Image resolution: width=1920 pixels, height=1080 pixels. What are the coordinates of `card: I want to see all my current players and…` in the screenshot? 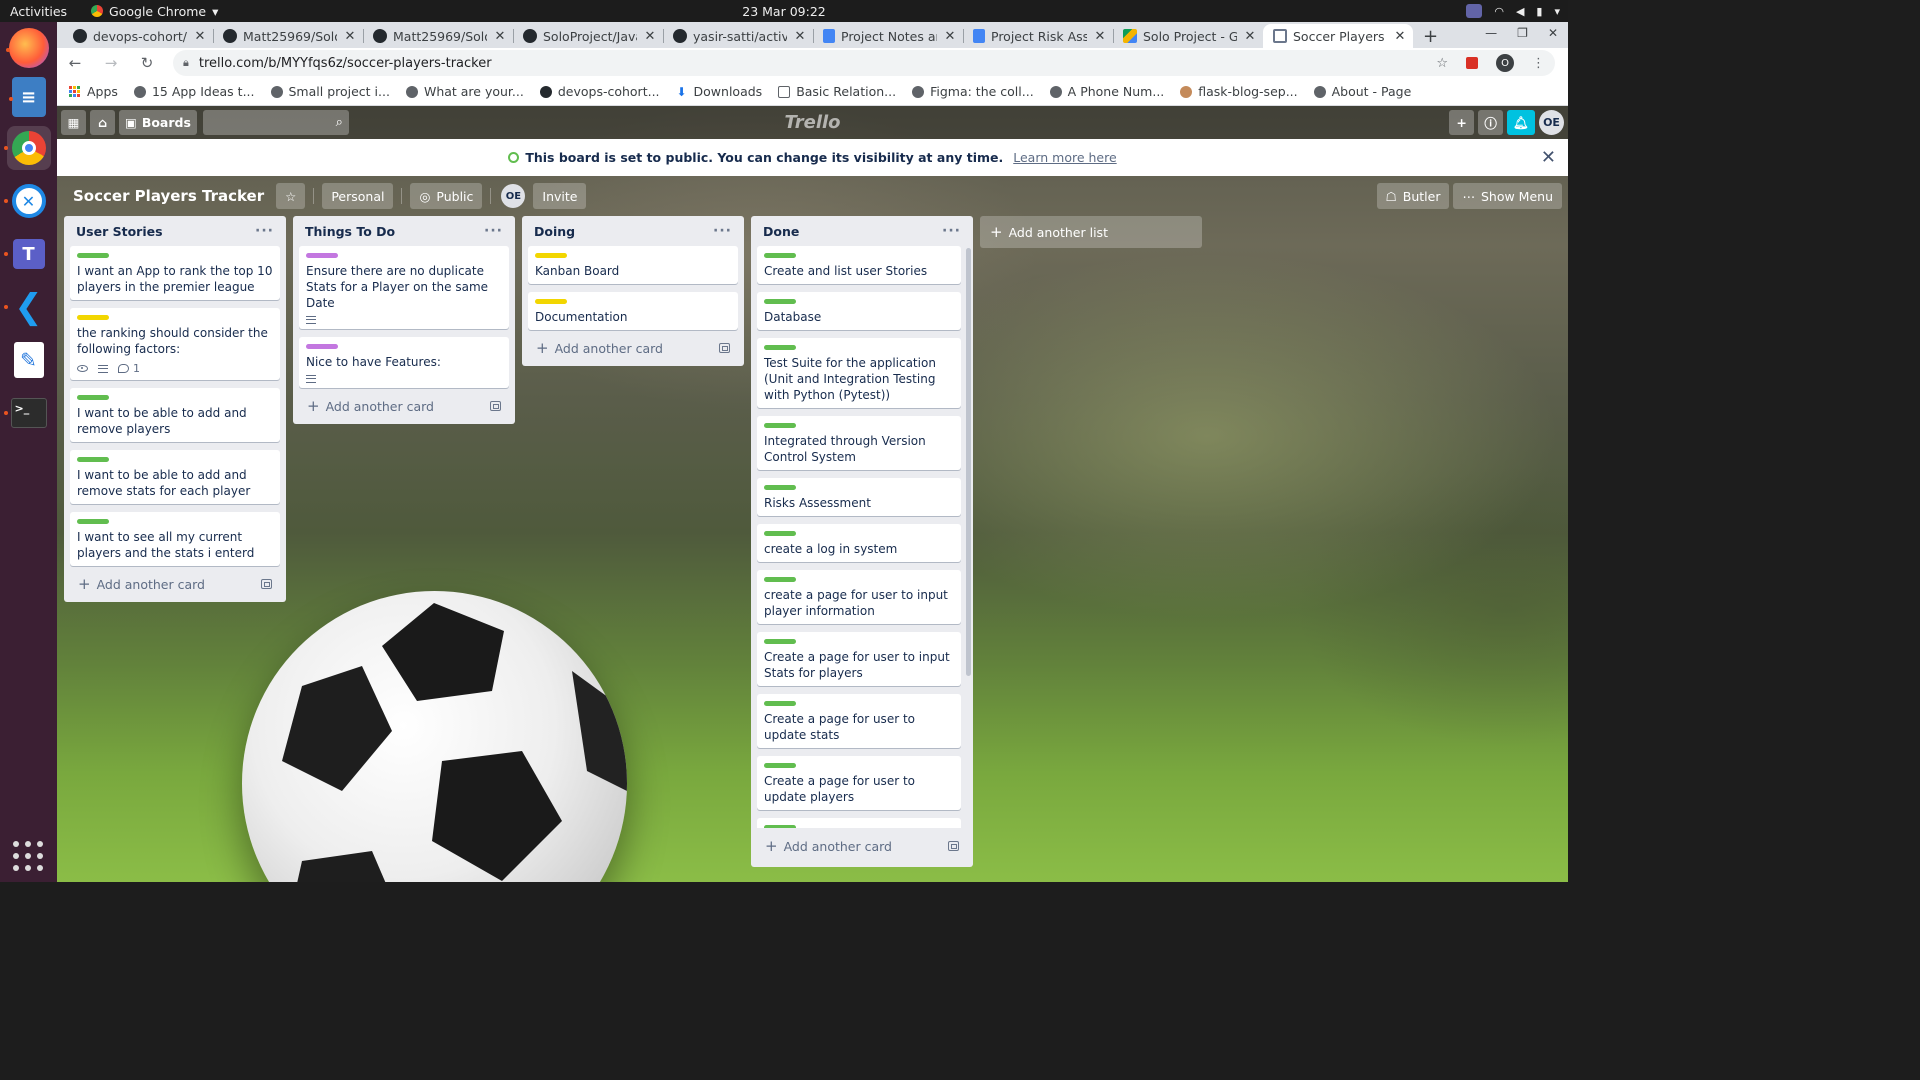 It's located at (175, 539).